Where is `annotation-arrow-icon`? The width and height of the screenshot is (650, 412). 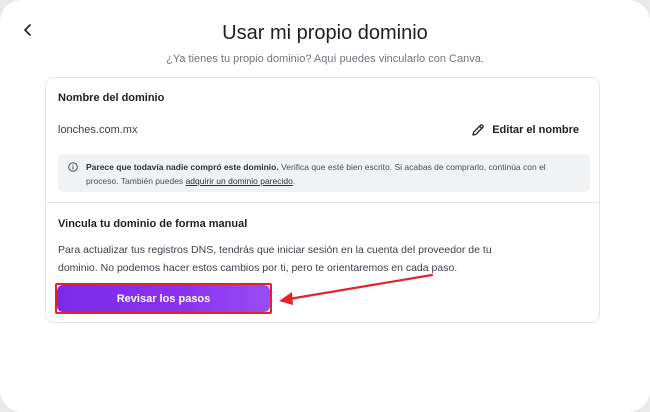 annotation-arrow-icon is located at coordinates (356, 289).